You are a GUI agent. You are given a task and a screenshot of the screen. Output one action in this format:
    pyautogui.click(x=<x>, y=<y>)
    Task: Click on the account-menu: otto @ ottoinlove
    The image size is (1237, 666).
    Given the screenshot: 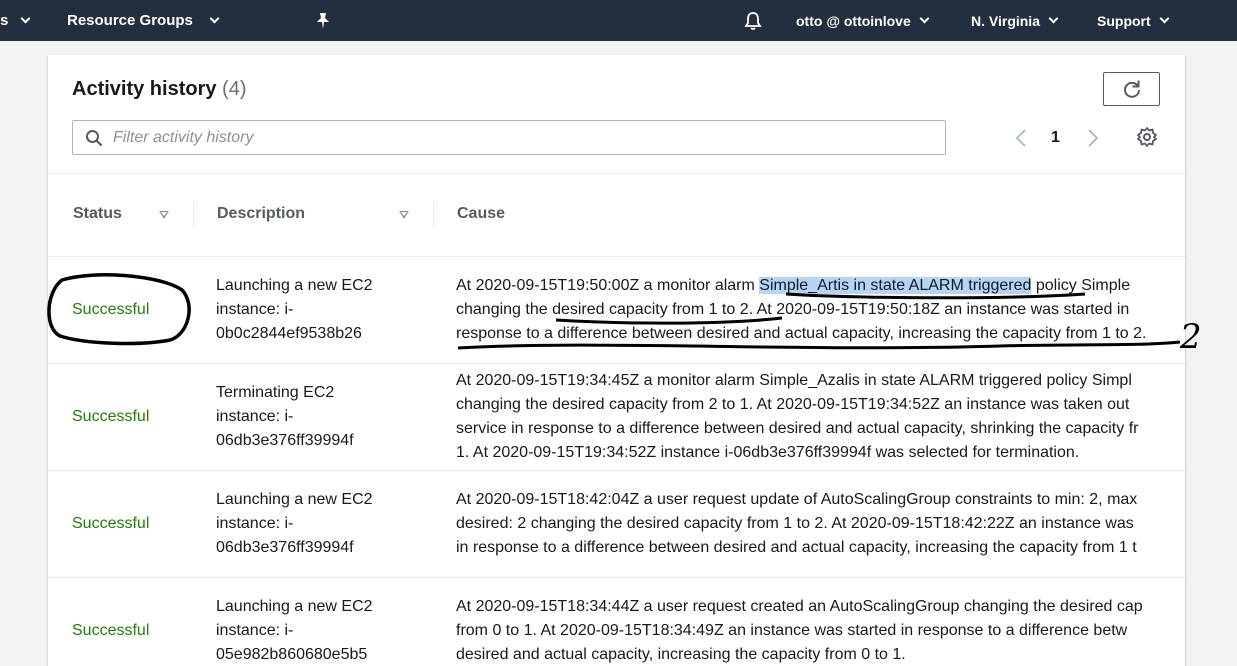 What is the action you would take?
    pyautogui.click(x=863, y=20)
    